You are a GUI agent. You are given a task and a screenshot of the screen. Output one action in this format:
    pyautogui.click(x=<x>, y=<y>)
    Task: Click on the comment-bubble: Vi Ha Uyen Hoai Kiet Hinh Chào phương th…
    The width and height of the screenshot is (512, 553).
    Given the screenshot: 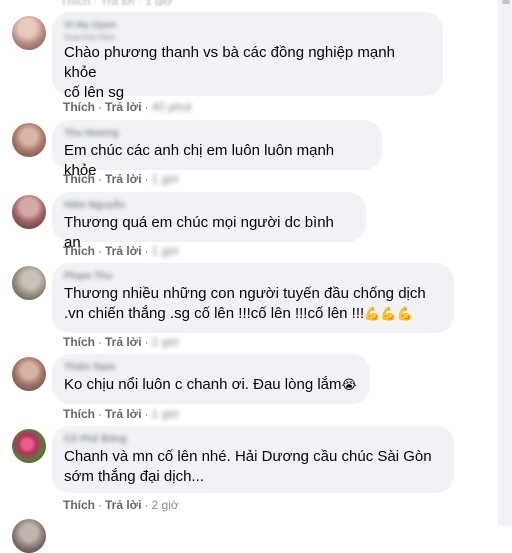 What is the action you would take?
    pyautogui.click(x=247, y=56)
    